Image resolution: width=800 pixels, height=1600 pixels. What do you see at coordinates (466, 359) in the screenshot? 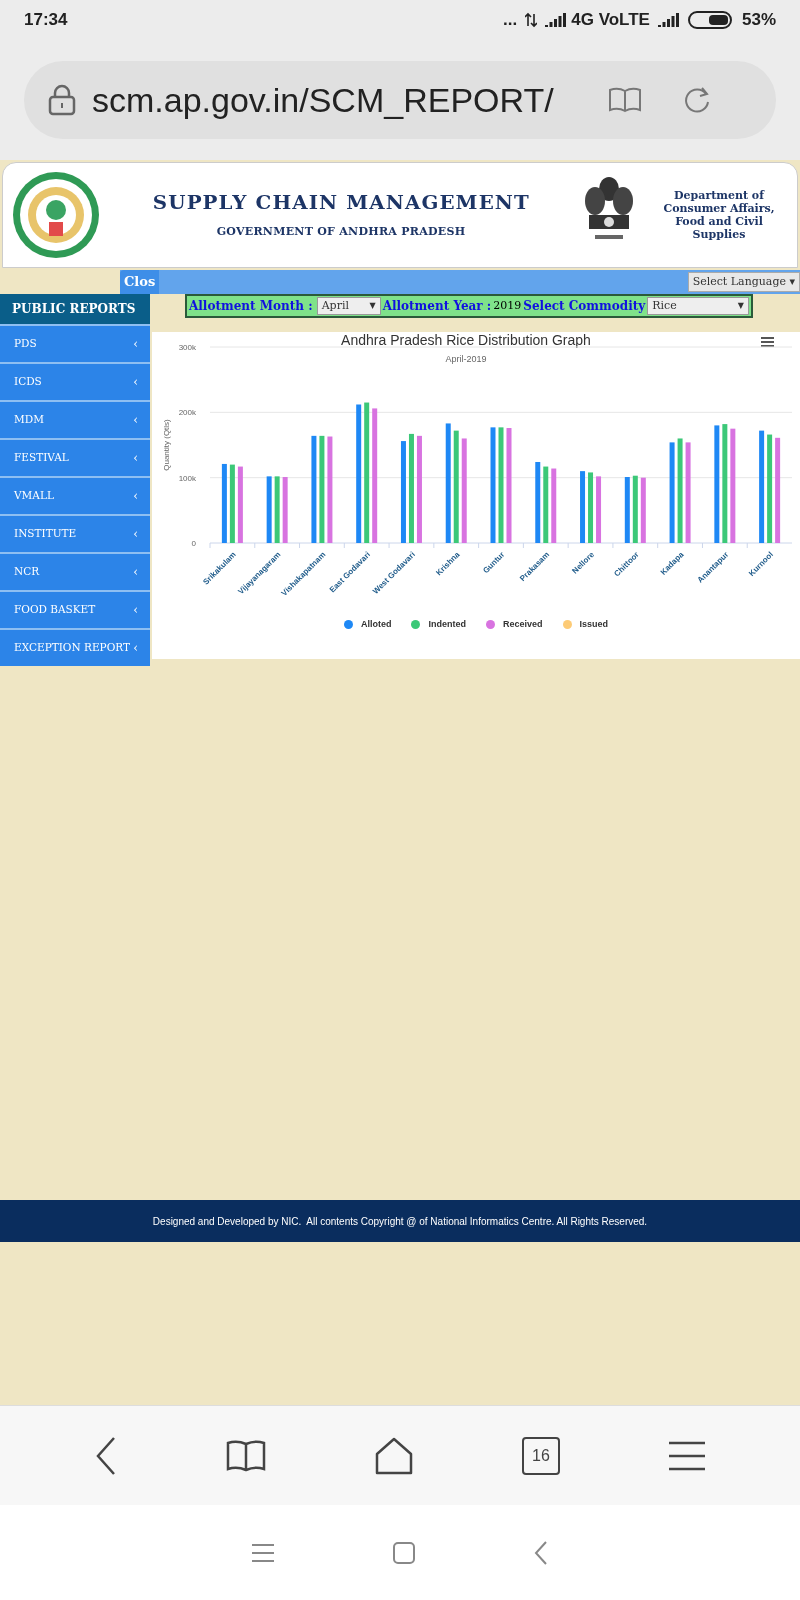
I see `chart-subtitle: April-2019` at bounding box center [466, 359].